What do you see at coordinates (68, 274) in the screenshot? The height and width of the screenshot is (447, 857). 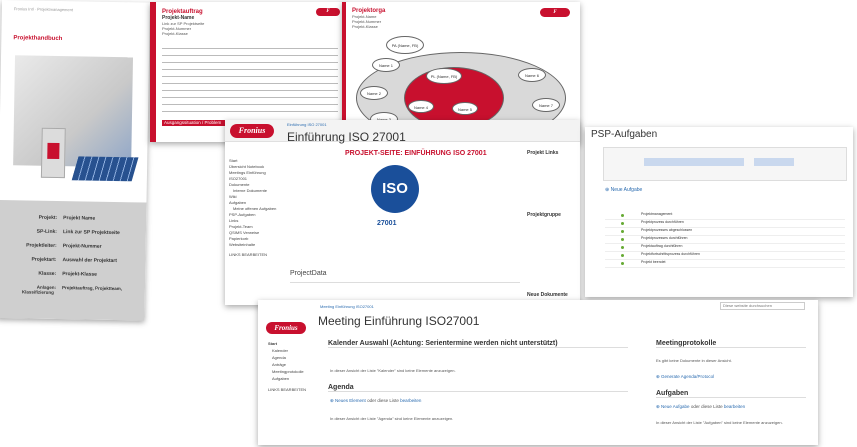 I see `info-row: Klasse: Projekt-Klasse` at bounding box center [68, 274].